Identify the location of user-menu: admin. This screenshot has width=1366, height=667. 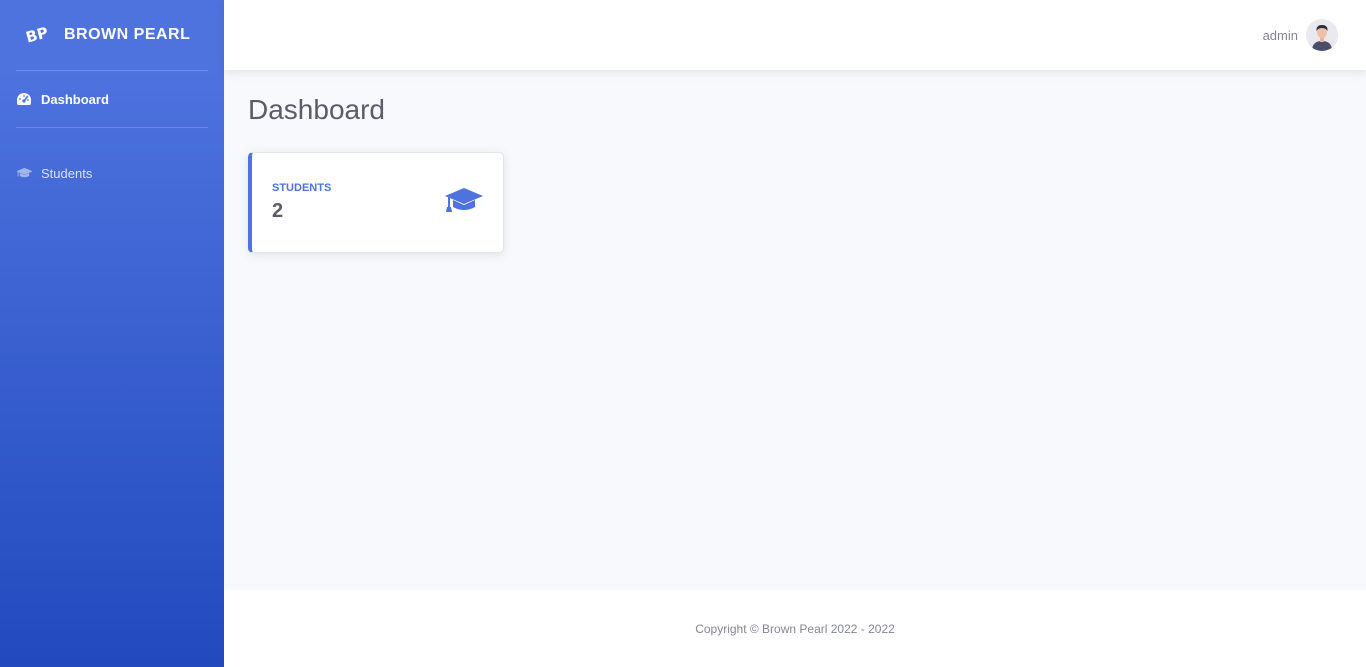
(1300, 35).